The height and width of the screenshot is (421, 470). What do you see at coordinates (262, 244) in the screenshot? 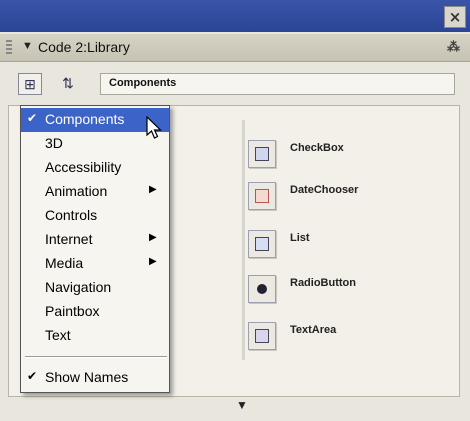
I see `list-icon` at bounding box center [262, 244].